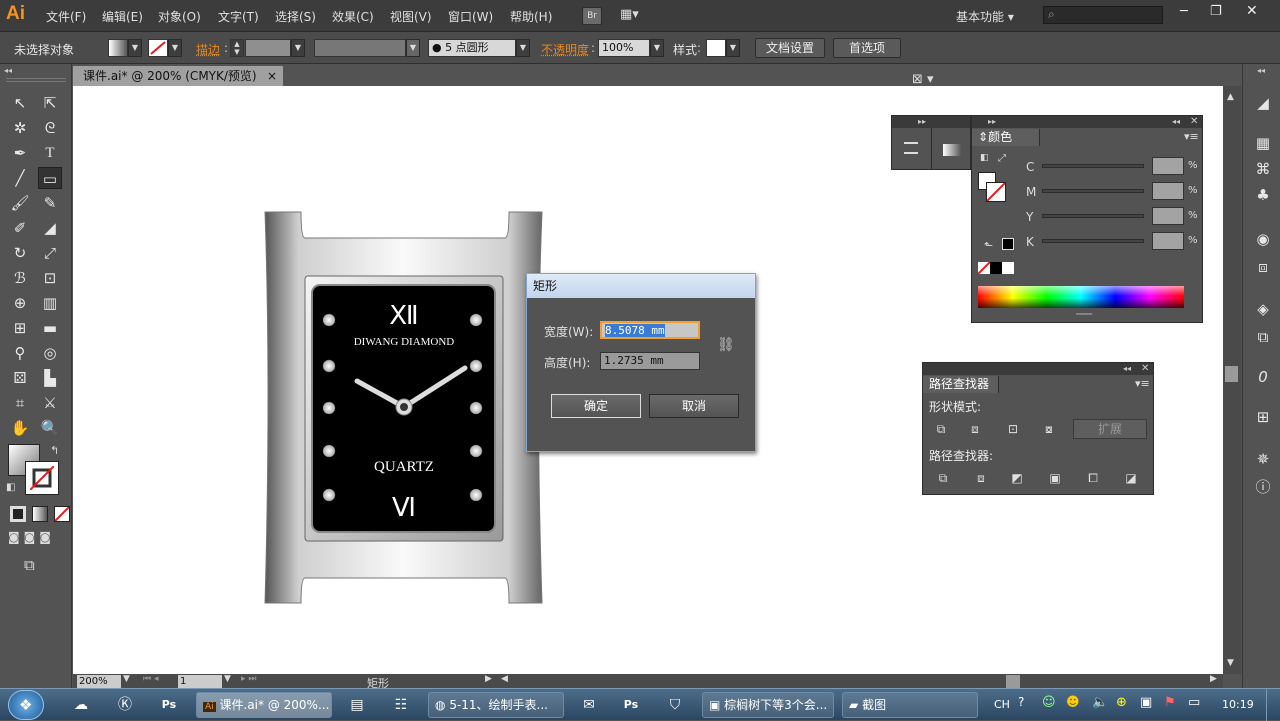  I want to click on scroll-down-icon: ▼, so click(1230, 663).